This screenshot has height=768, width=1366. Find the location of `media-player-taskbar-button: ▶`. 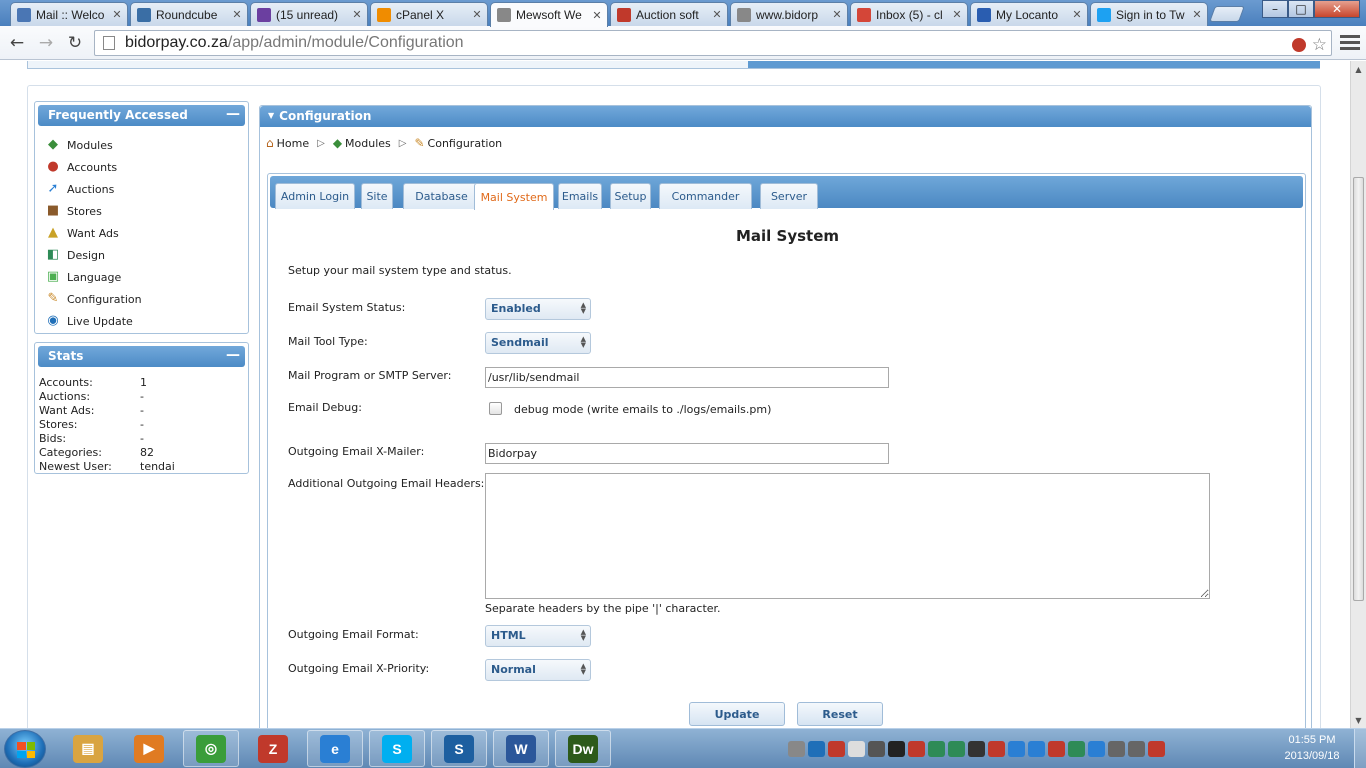

media-player-taskbar-button: ▶ is located at coordinates (149, 748).